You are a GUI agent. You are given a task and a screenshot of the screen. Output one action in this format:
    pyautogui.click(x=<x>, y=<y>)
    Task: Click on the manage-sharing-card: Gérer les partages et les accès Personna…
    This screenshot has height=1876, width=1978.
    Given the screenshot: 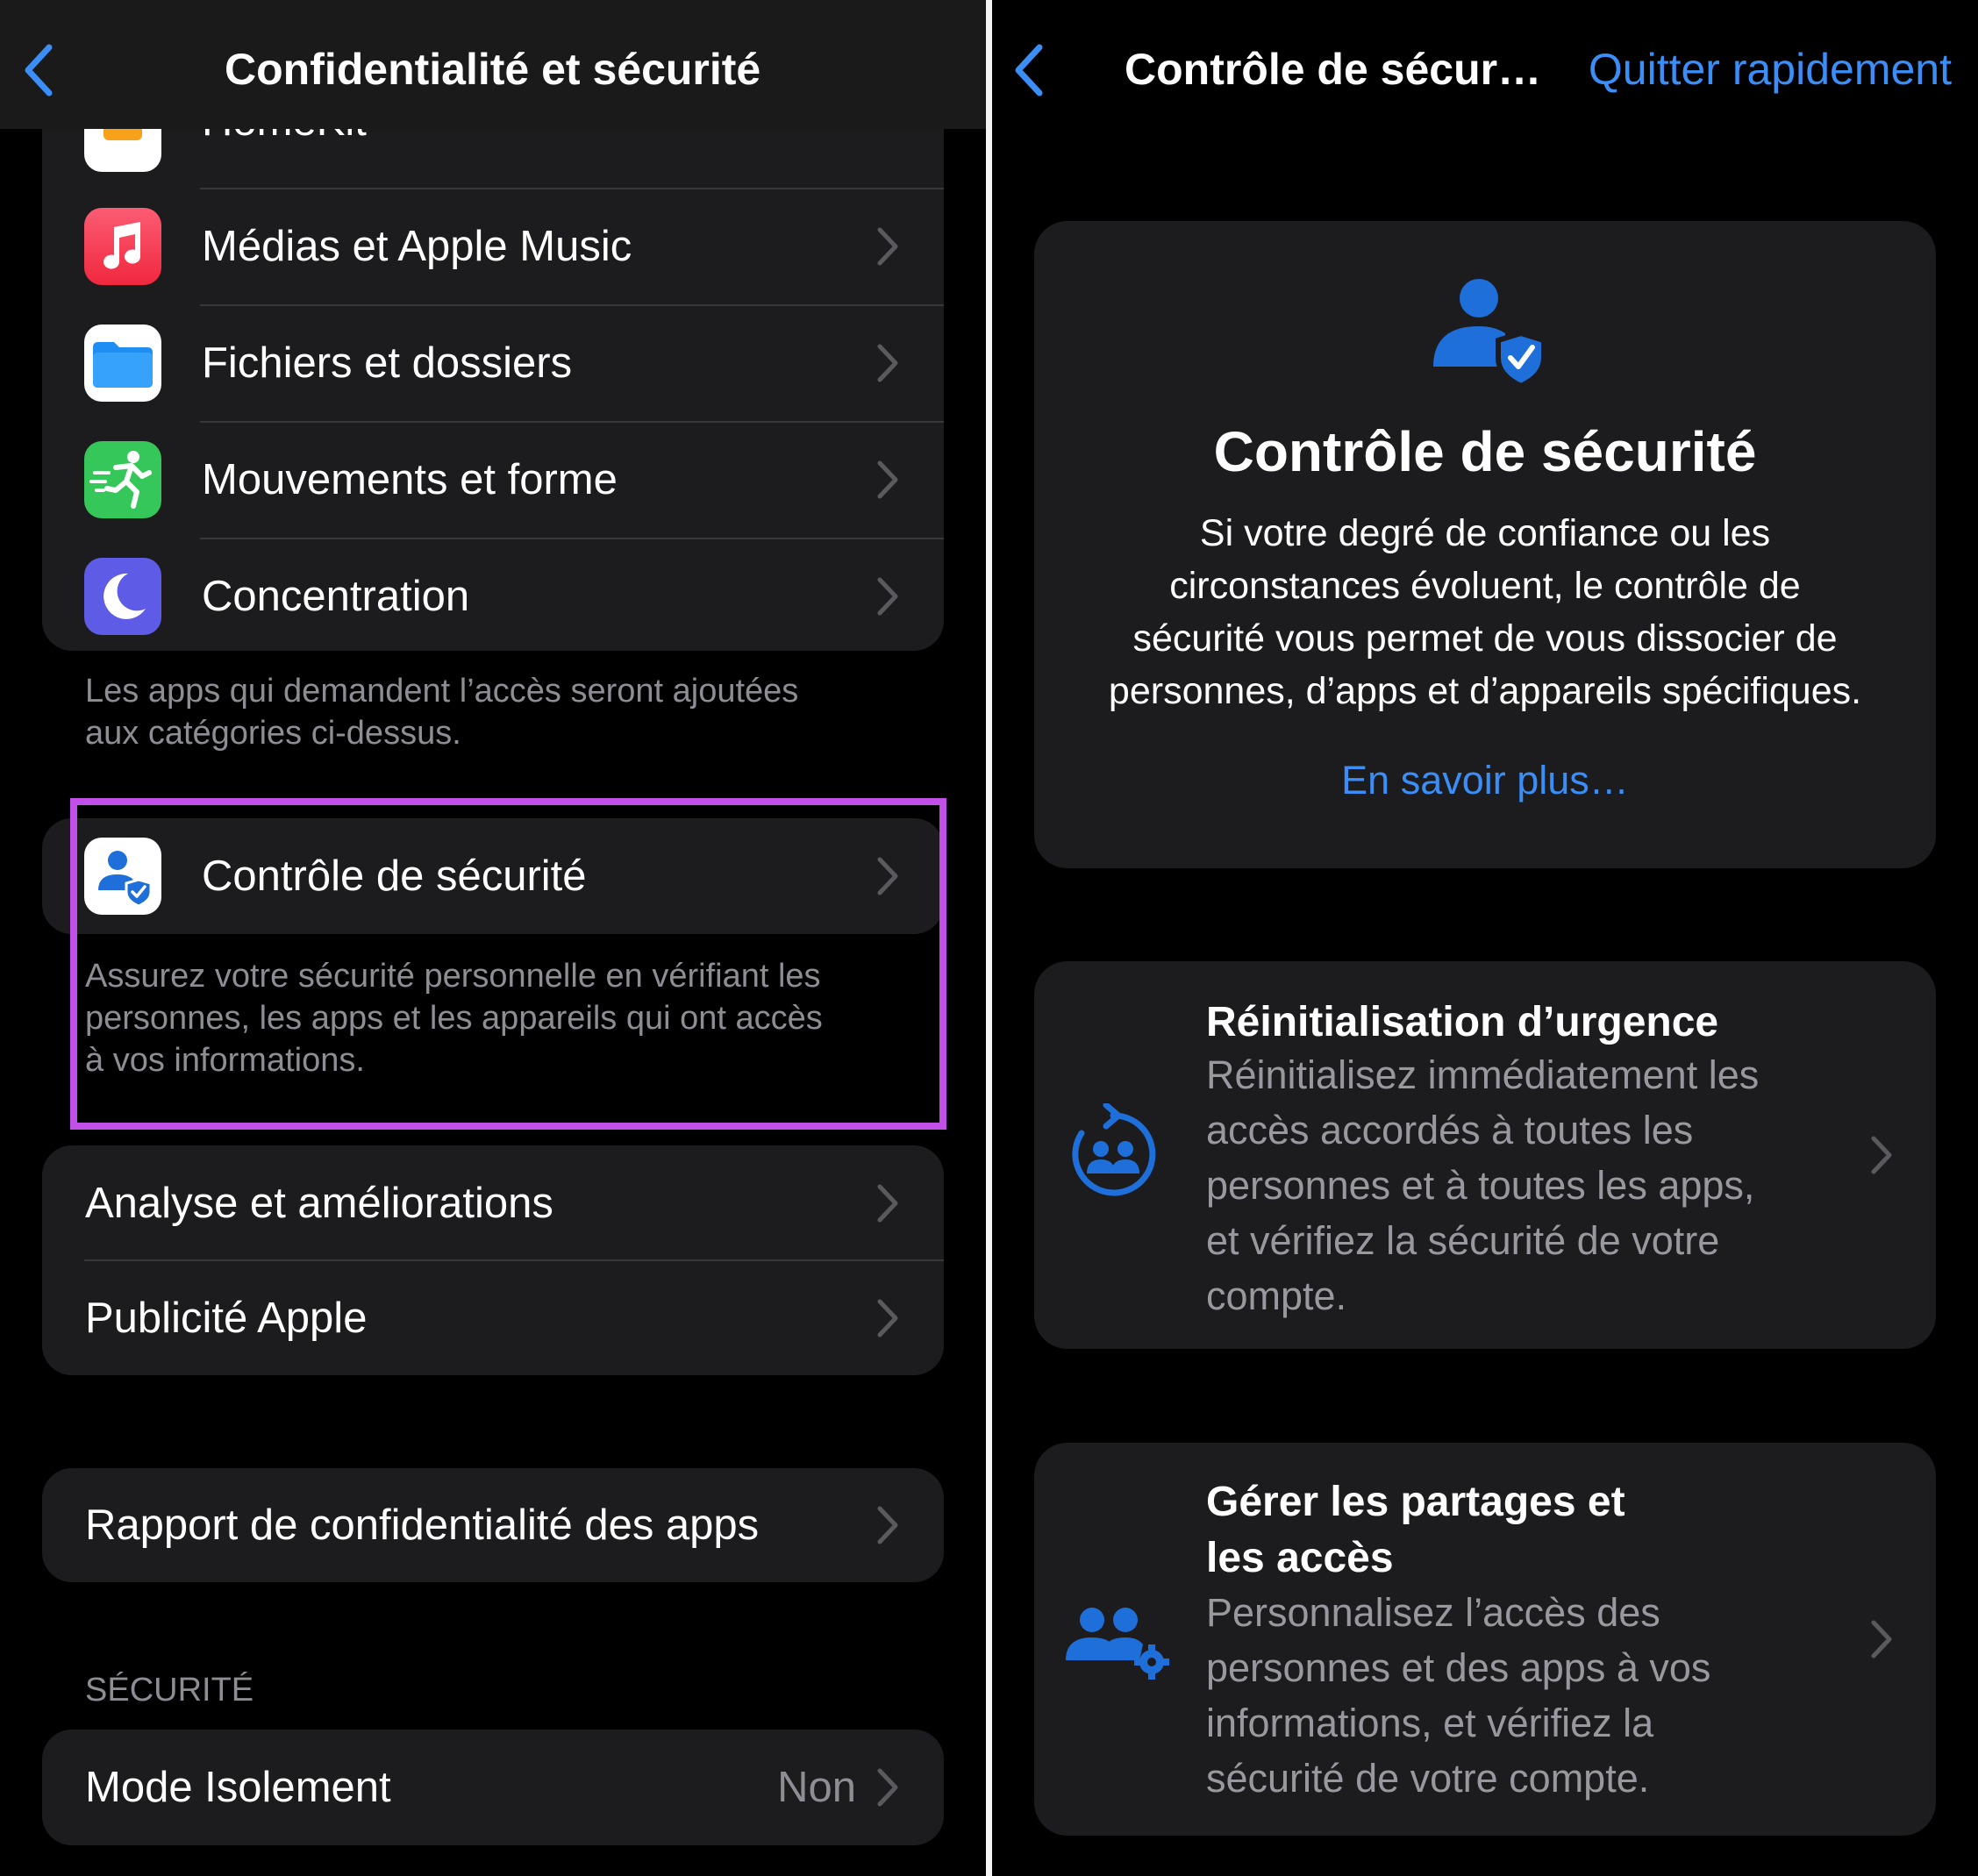 What is the action you would take?
    pyautogui.click(x=1485, y=1639)
    